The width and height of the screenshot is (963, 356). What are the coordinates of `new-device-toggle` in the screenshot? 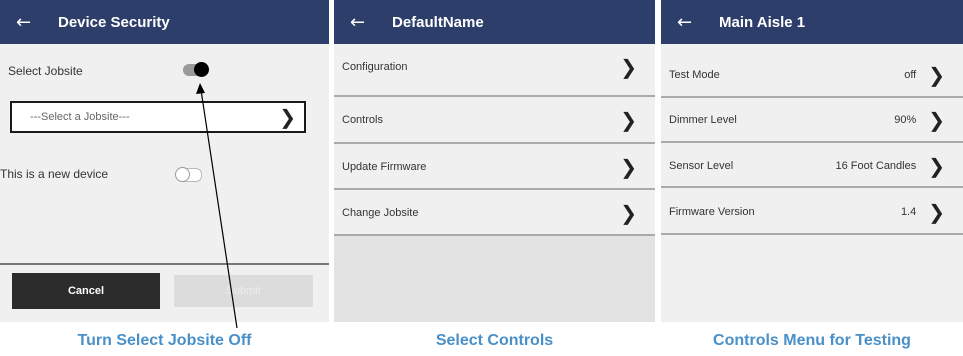 It's located at (188, 174).